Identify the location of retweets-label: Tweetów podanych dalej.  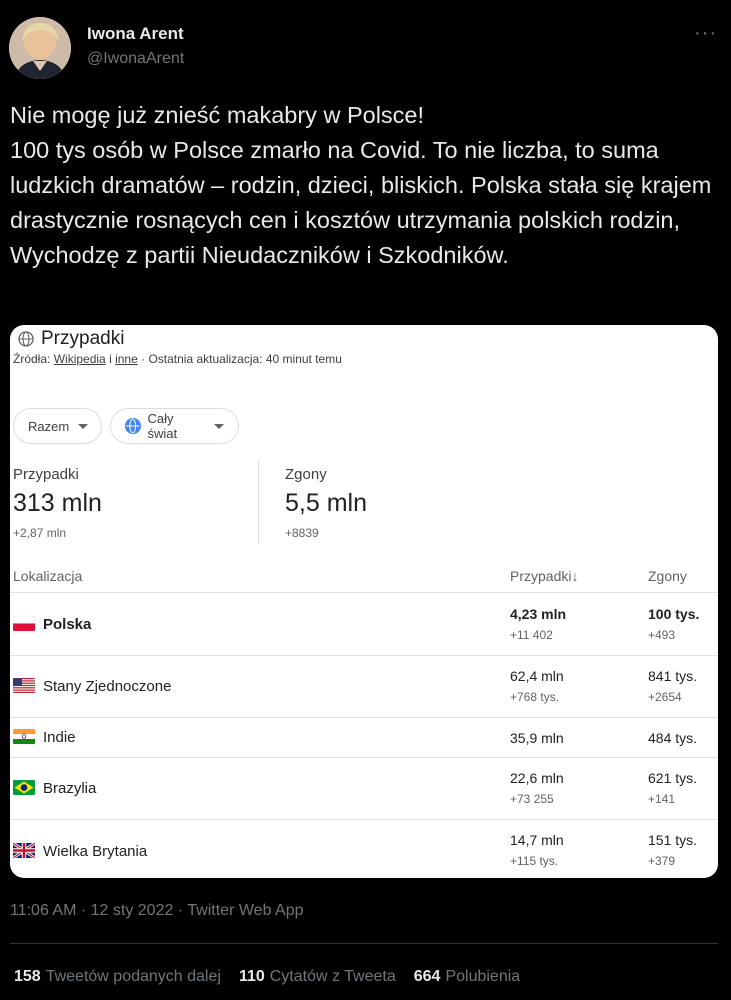
(133, 976).